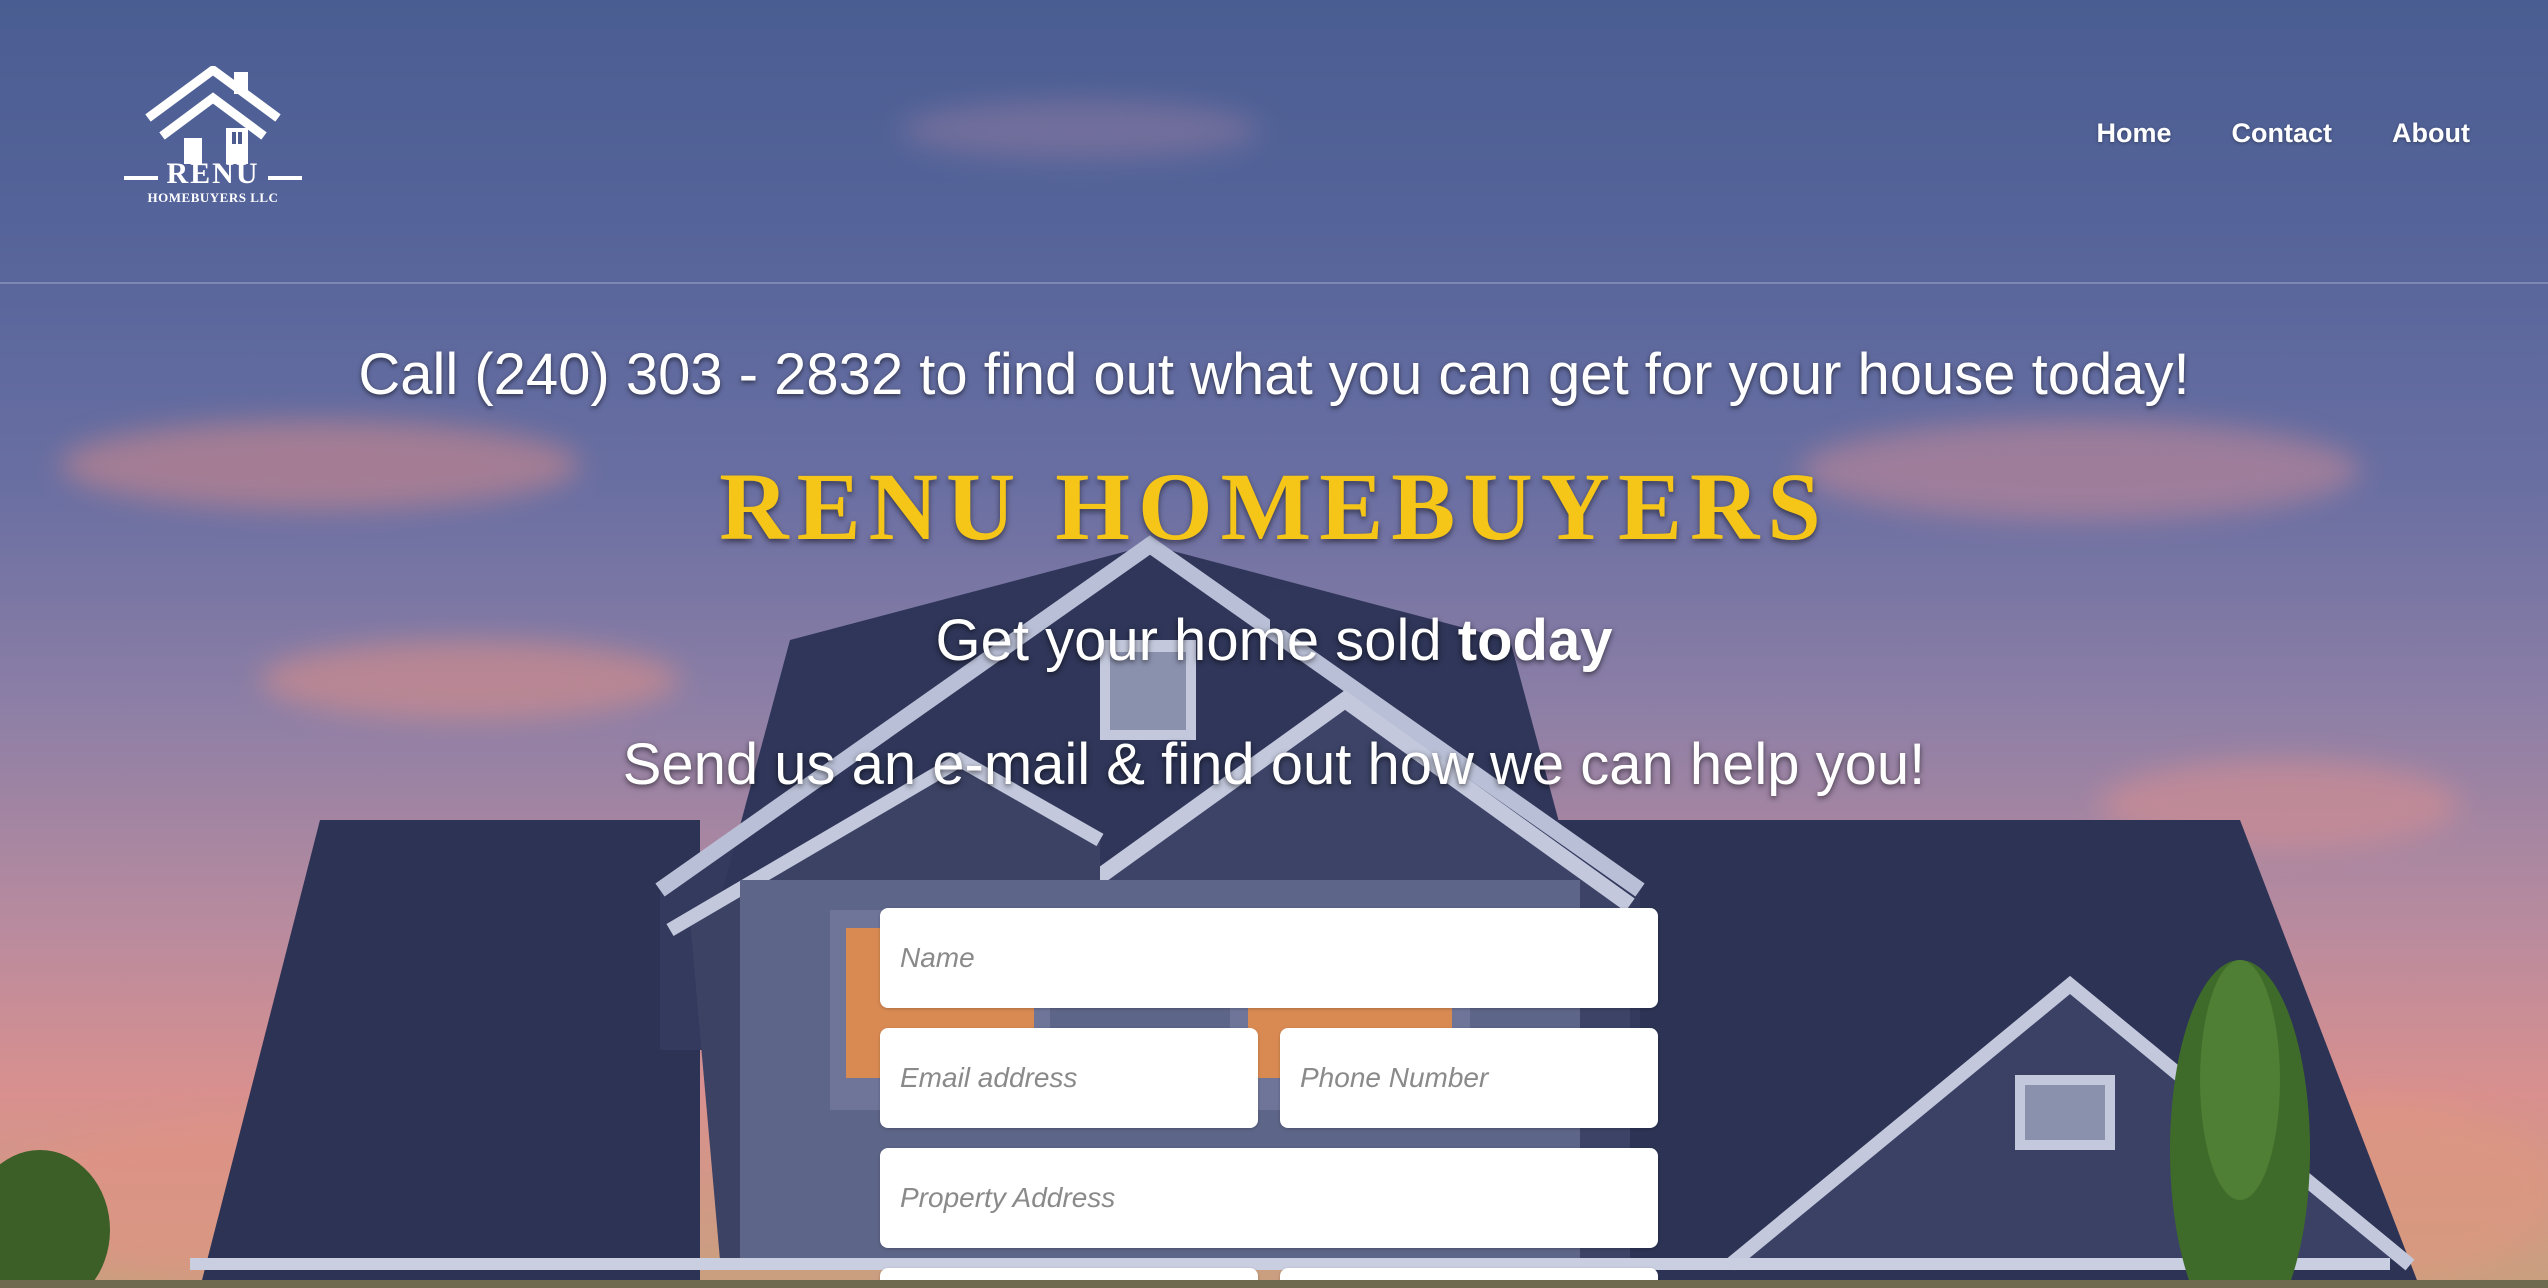  Describe the element at coordinates (2431, 133) in the screenshot. I see `nav-about: About` at that location.